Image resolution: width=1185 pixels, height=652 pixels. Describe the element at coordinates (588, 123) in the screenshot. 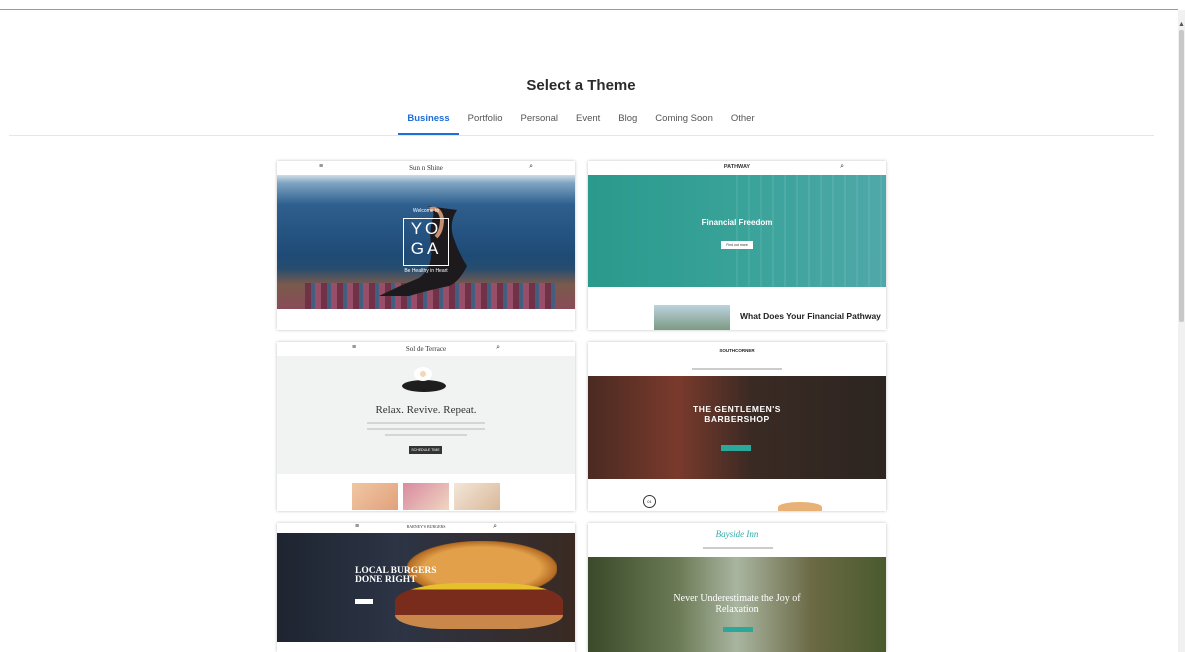

I see `tab-event: Event` at that location.